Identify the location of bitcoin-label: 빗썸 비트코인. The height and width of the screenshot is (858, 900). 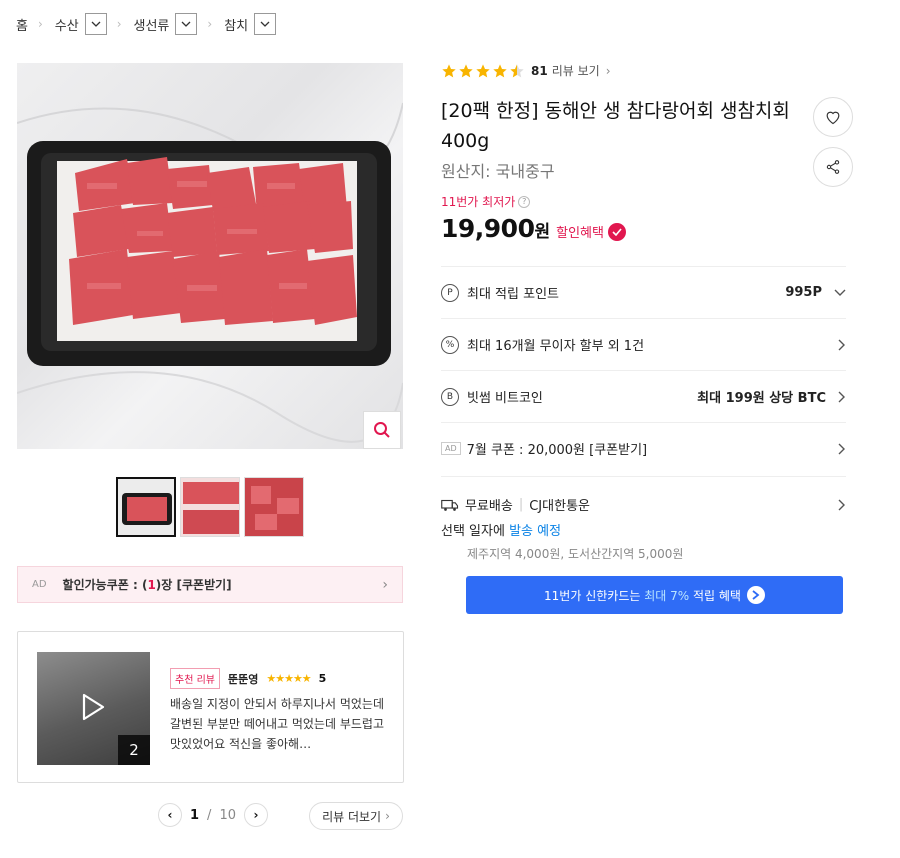
(505, 398).